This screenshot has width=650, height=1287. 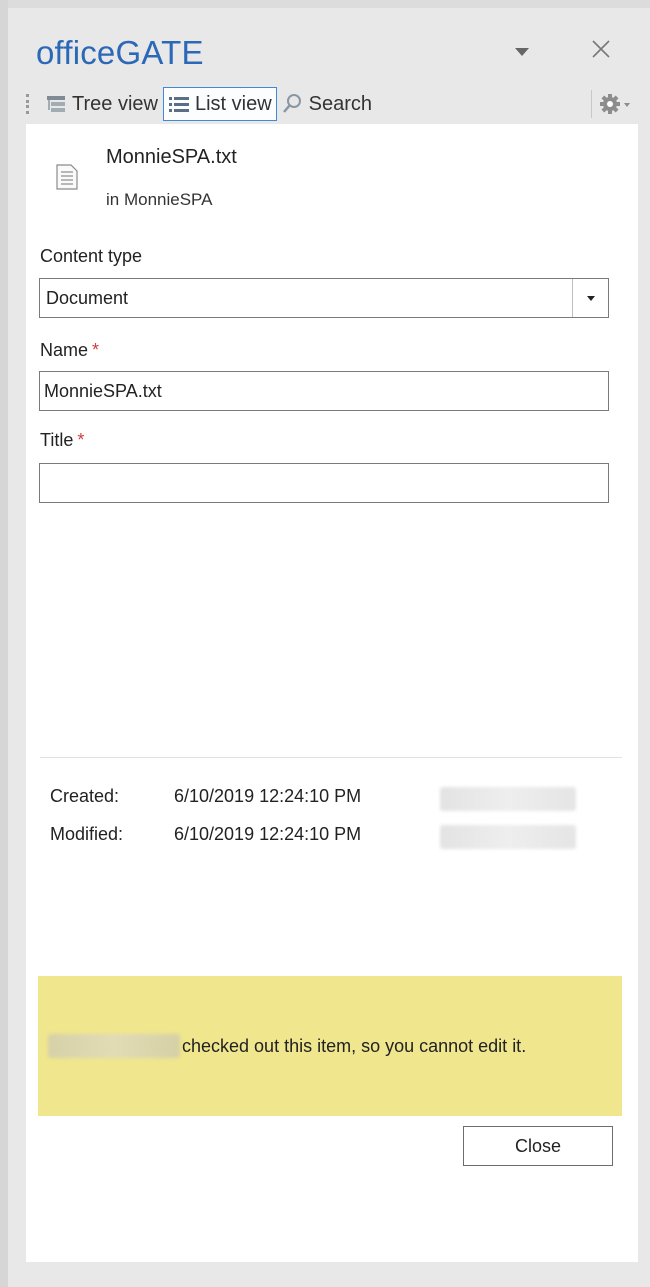 What do you see at coordinates (91, 256) in the screenshot?
I see `content-type-label: Content type` at bounding box center [91, 256].